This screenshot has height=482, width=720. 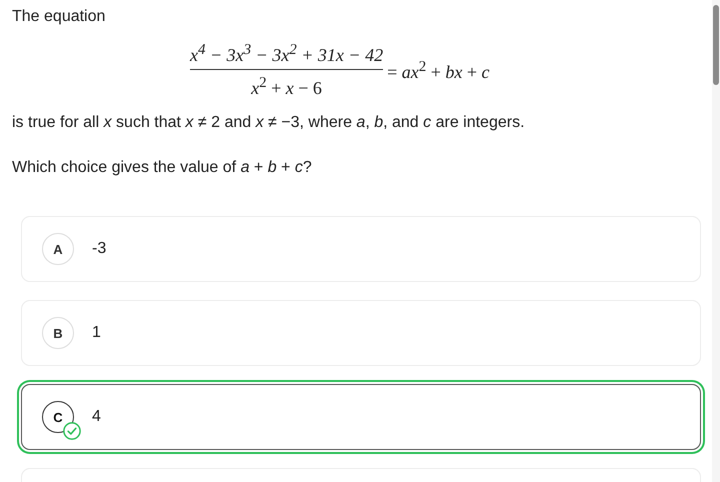 What do you see at coordinates (96, 417) in the screenshot?
I see `option-text: 4` at bounding box center [96, 417].